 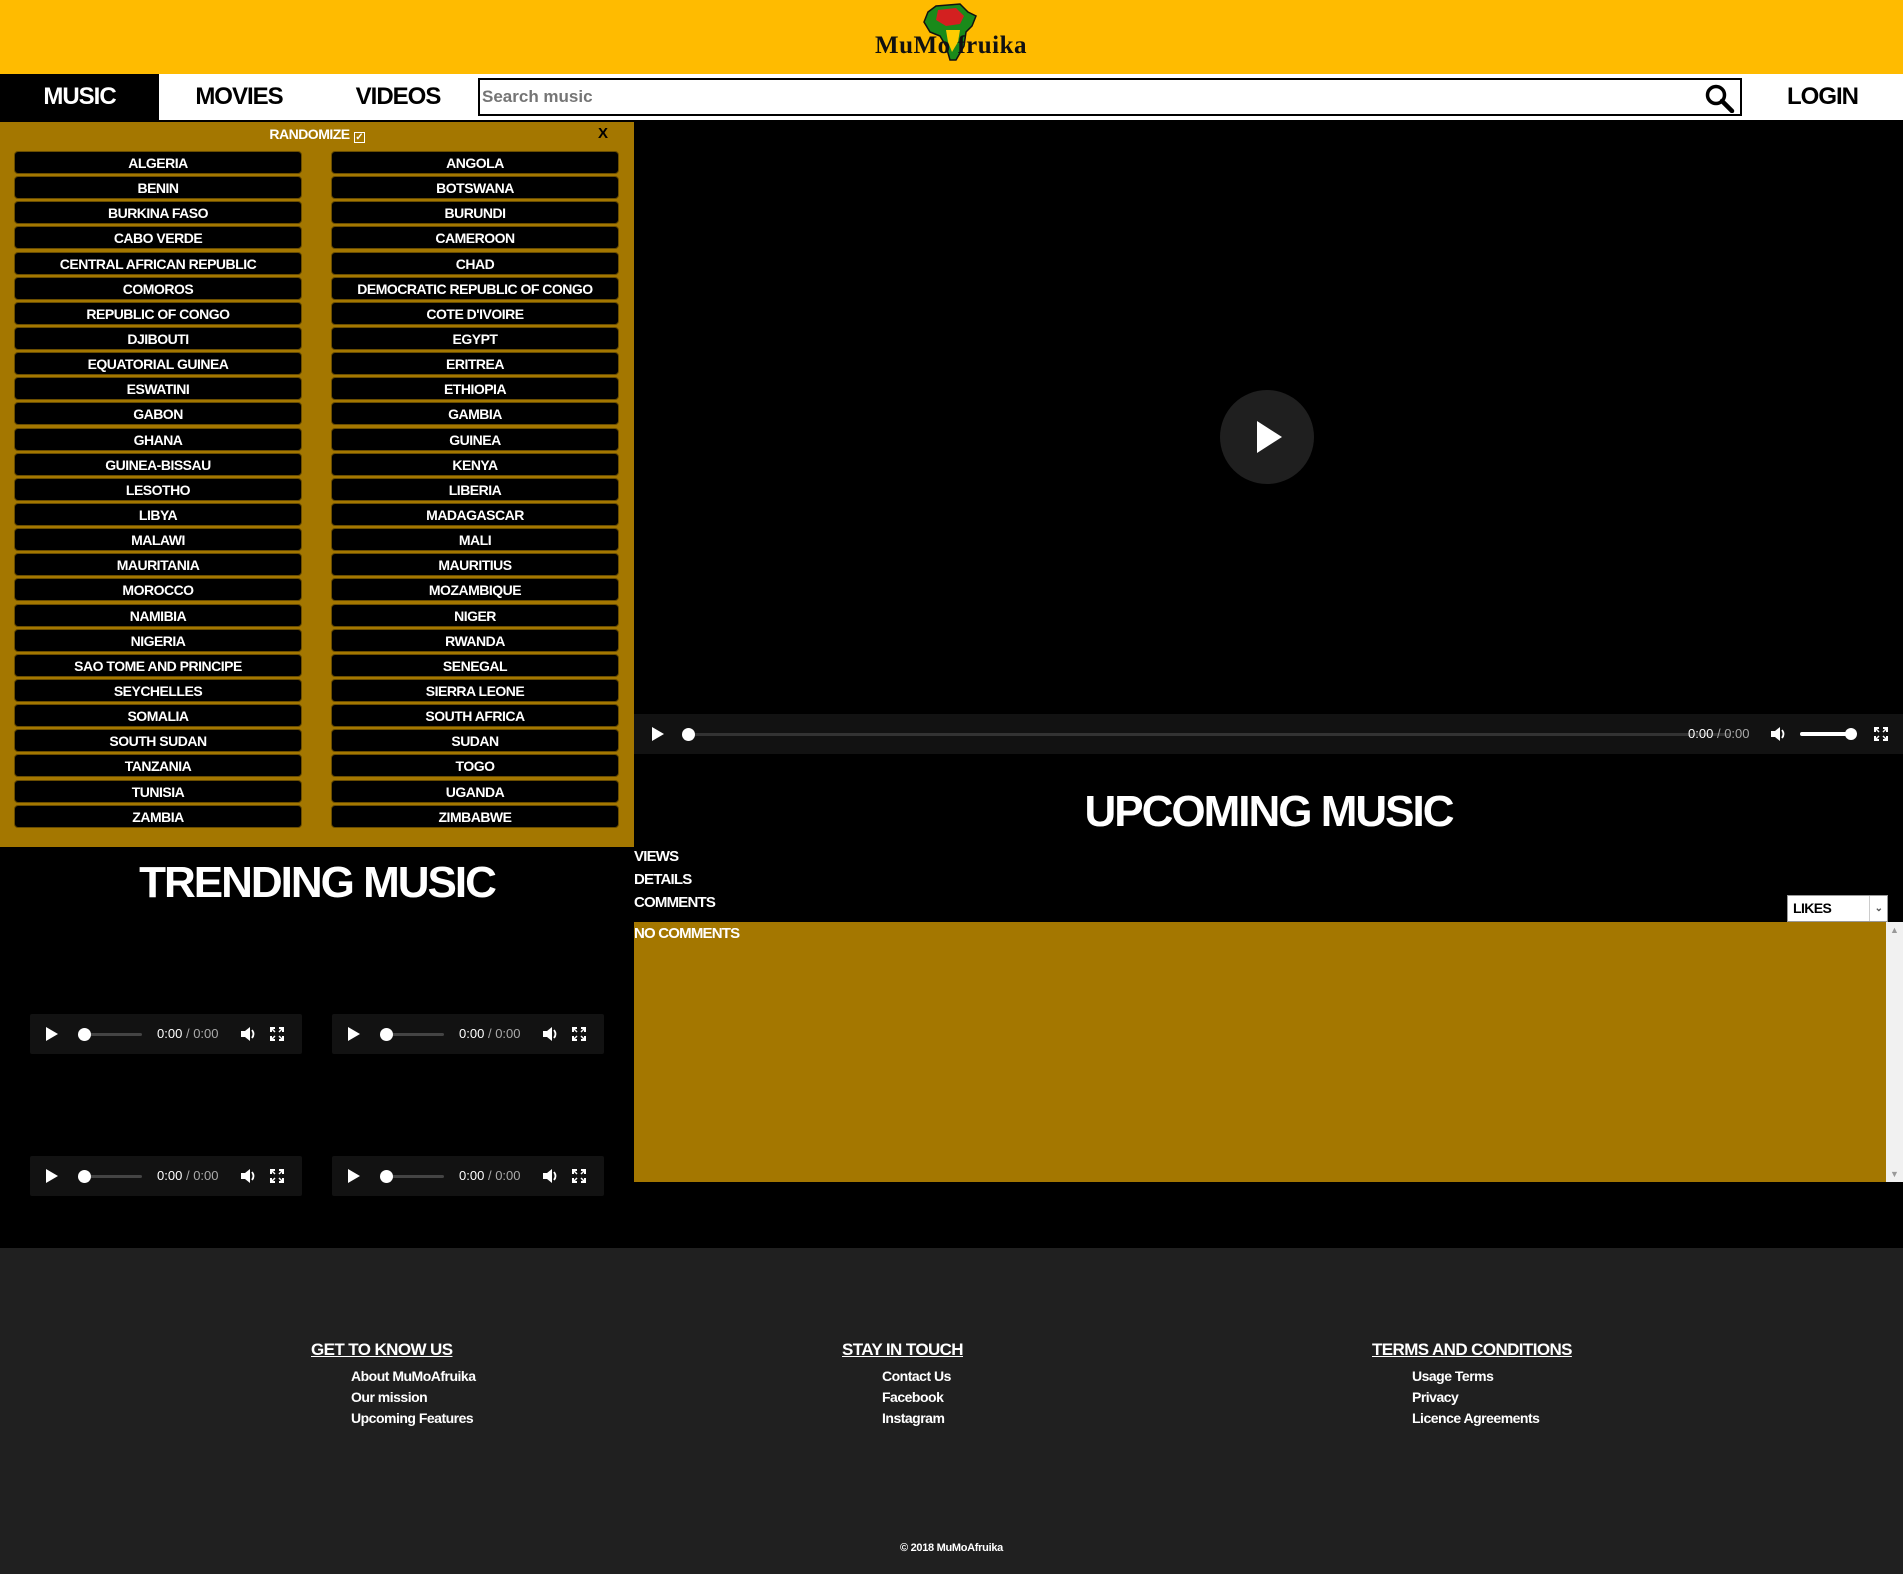 What do you see at coordinates (158, 364) in the screenshot?
I see `country-button: EQUATORIAL GUINEA` at bounding box center [158, 364].